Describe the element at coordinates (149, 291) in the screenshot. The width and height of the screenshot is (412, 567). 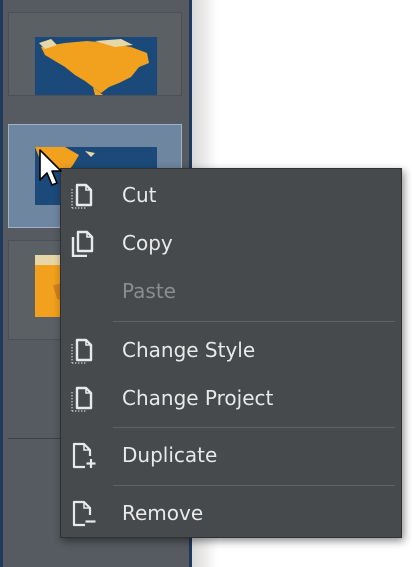
I see `menu-item-label: Paste` at that location.